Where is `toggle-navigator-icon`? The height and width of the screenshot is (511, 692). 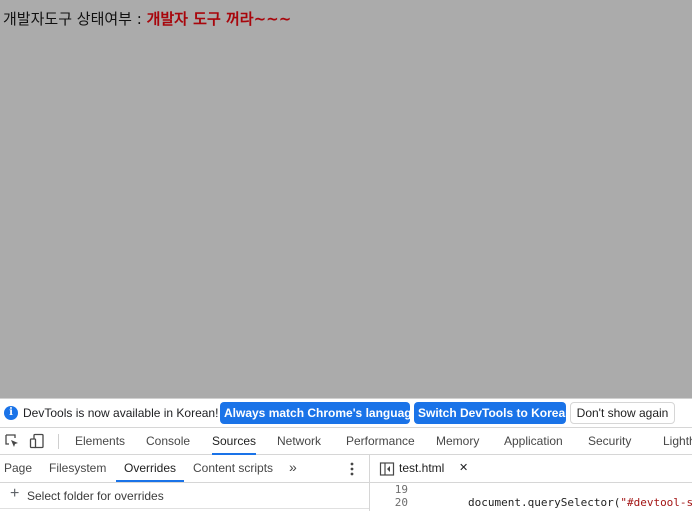
toggle-navigator-icon is located at coordinates (387, 469).